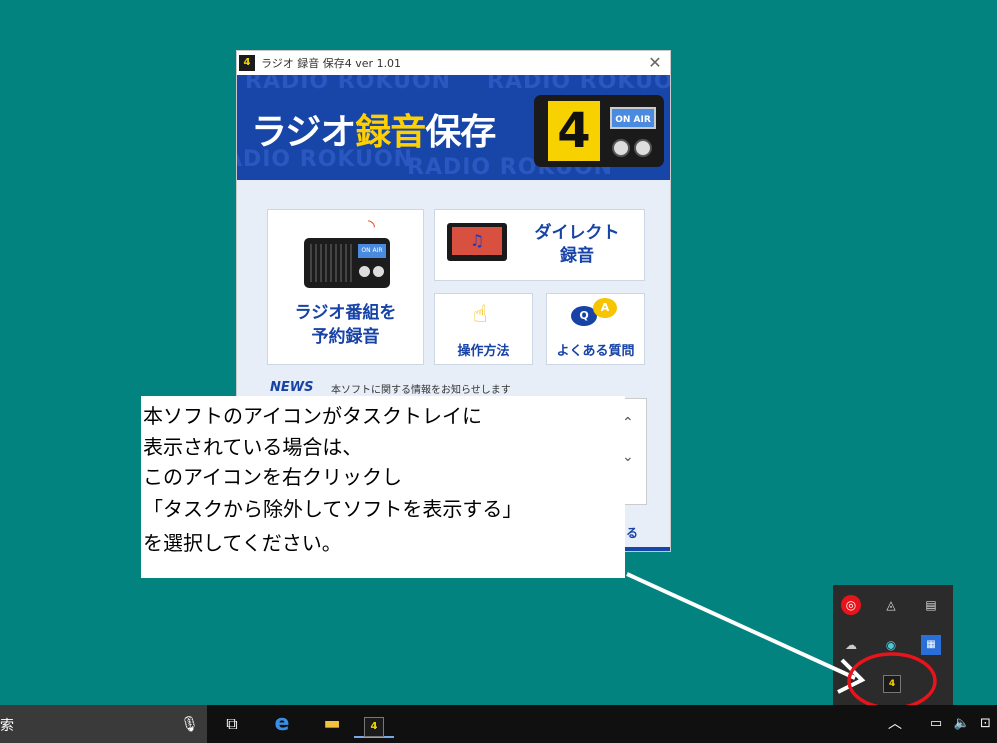 This screenshot has height=743, width=997. What do you see at coordinates (7, 726) in the screenshot?
I see `search-text: 索` at bounding box center [7, 726].